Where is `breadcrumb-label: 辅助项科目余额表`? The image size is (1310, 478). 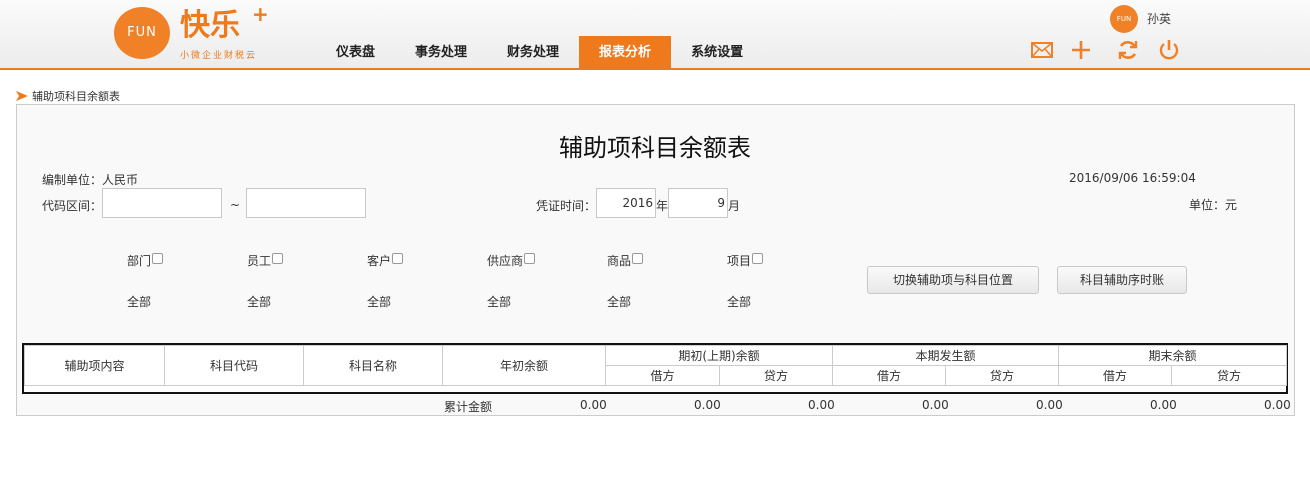
breadcrumb-label: 辅助项科目余额表 is located at coordinates (76, 96).